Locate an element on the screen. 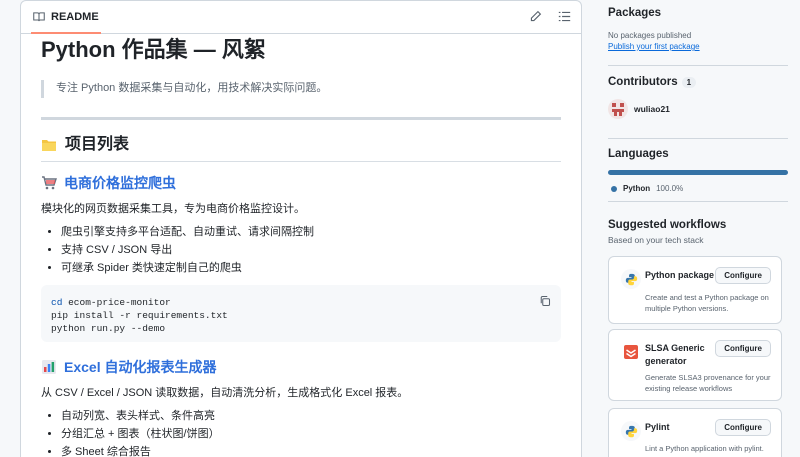  packages-heading: Packages is located at coordinates (698, 13).